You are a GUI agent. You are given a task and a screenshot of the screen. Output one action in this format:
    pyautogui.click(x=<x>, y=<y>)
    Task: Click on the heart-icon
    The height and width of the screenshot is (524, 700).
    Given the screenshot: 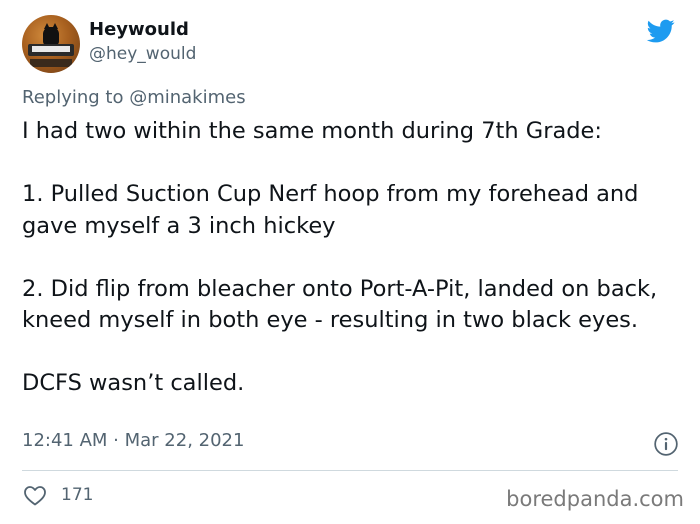 What is the action you would take?
    pyautogui.click(x=35, y=495)
    